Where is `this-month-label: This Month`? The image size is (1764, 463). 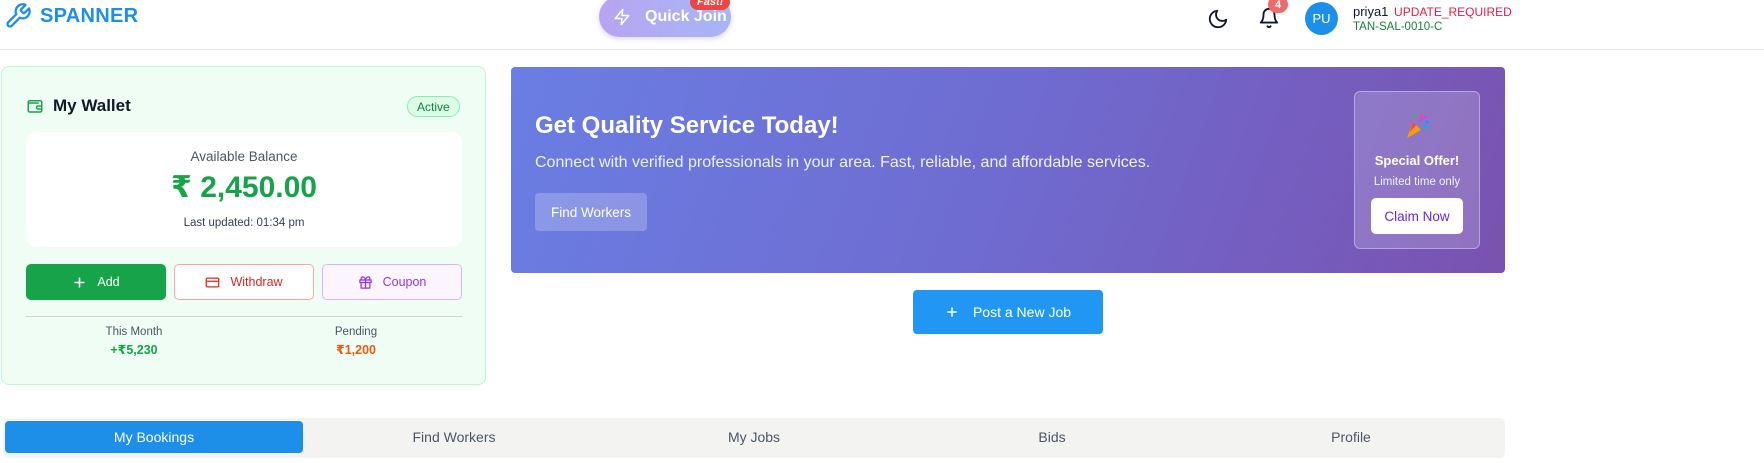
this-month-label: This Month is located at coordinates (134, 332).